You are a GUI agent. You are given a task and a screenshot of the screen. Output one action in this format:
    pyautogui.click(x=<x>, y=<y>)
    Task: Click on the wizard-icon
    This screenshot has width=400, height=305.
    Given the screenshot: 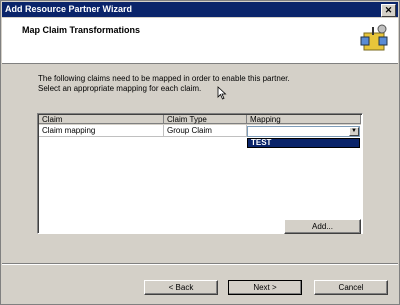 What is the action you would take?
    pyautogui.click(x=374, y=37)
    